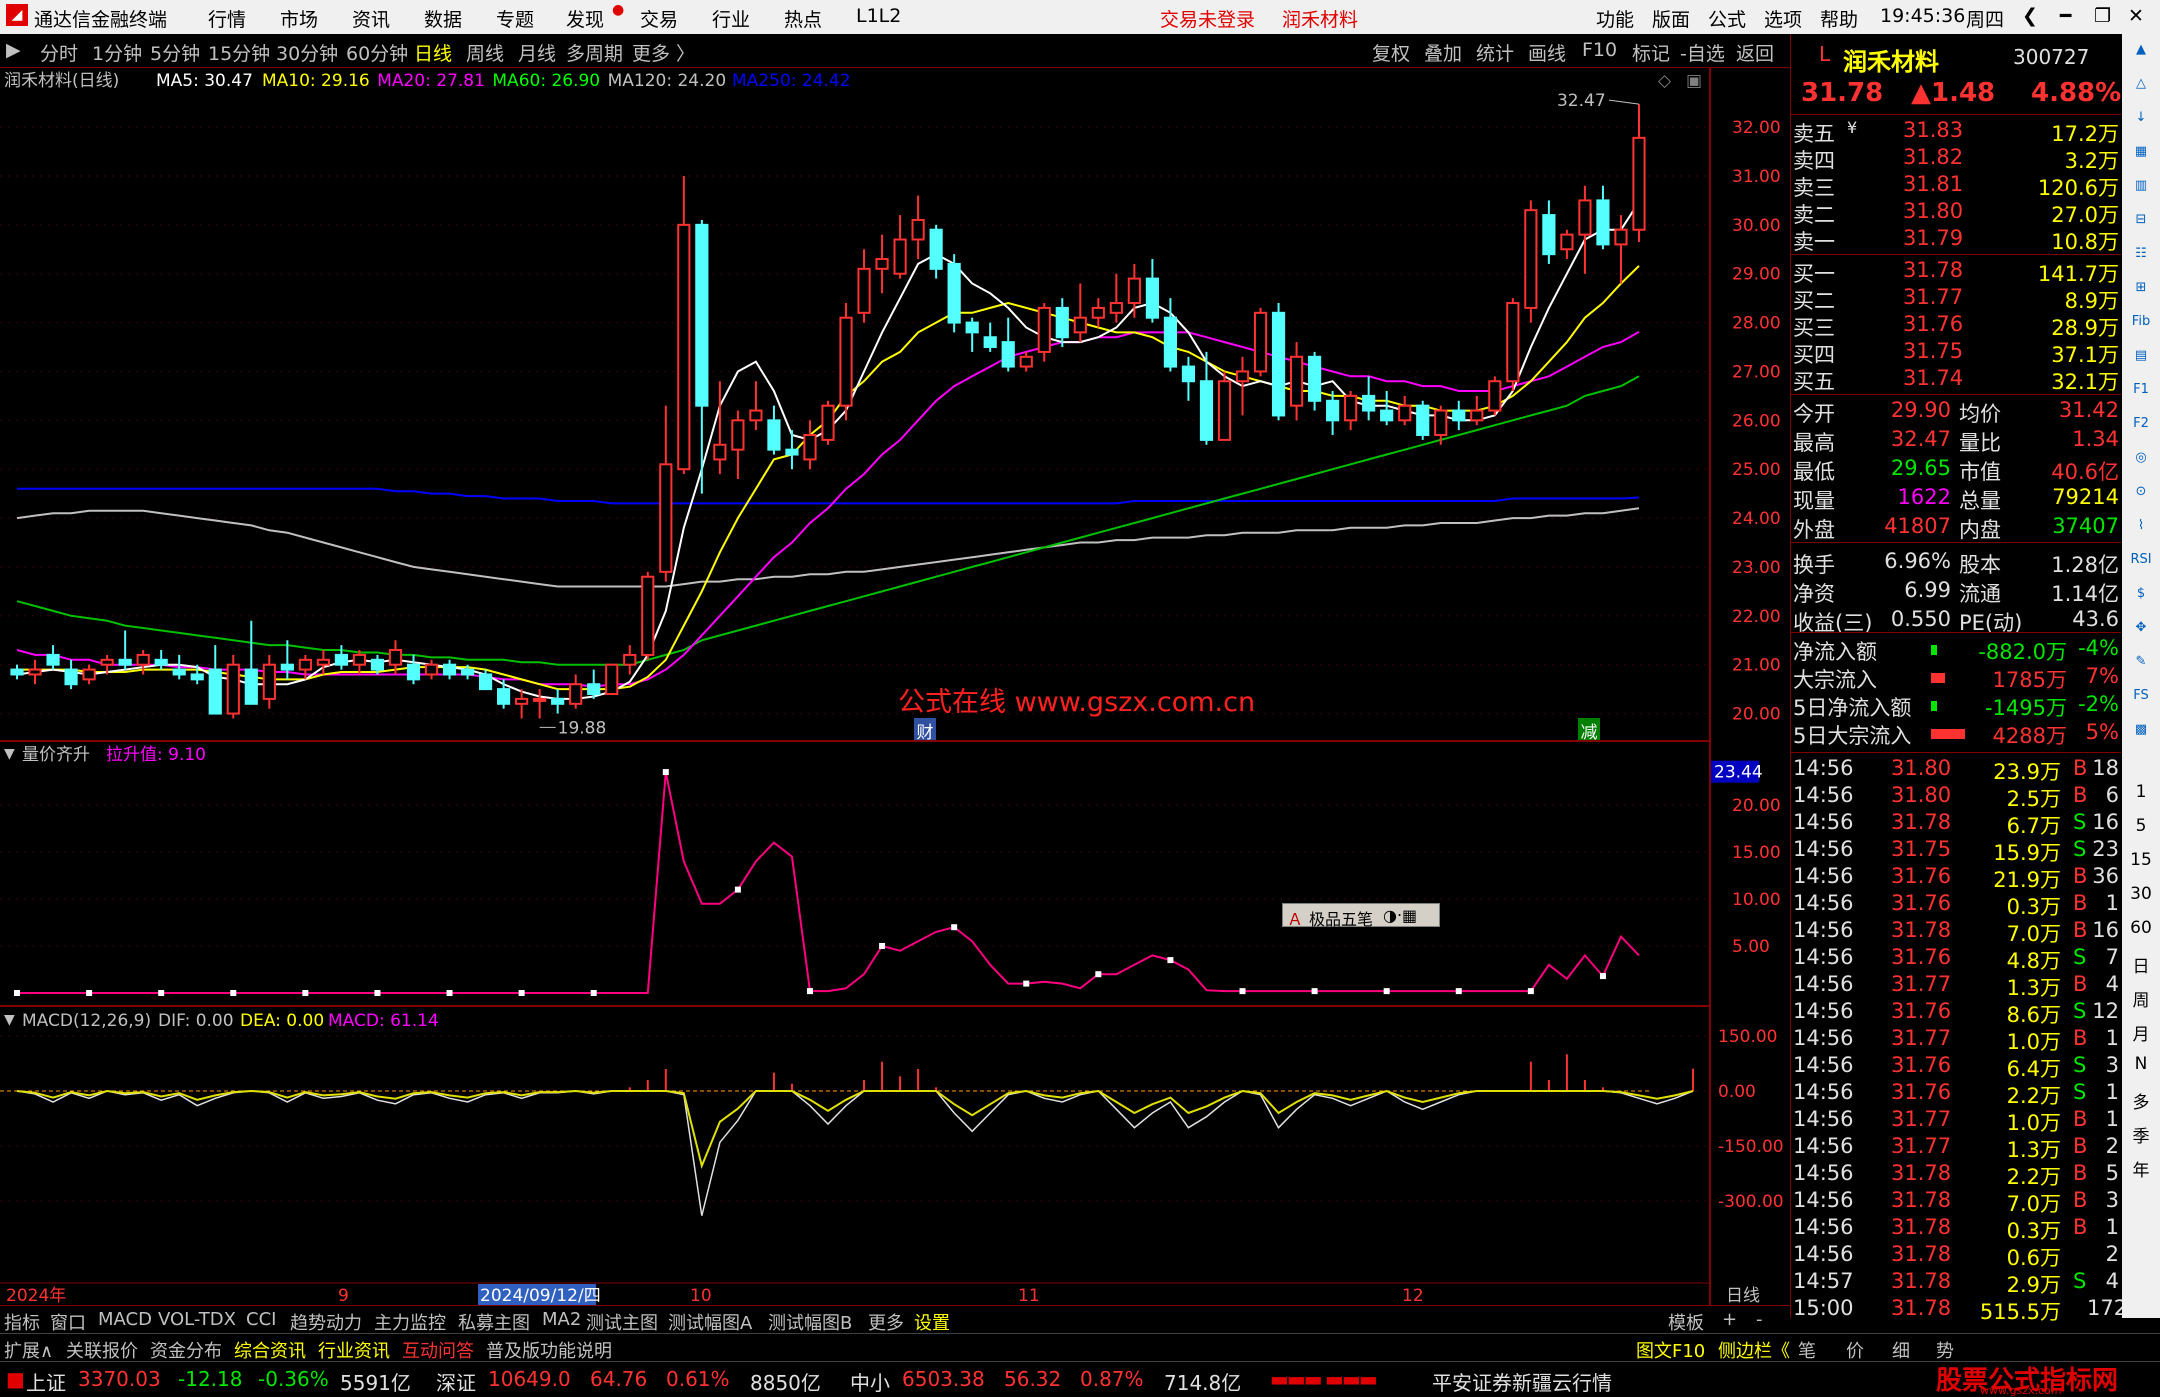  Describe the element at coordinates (1956, 1013) in the screenshot. I see `tick-row: 14:56 31.76 8.6万 S 12` at that location.